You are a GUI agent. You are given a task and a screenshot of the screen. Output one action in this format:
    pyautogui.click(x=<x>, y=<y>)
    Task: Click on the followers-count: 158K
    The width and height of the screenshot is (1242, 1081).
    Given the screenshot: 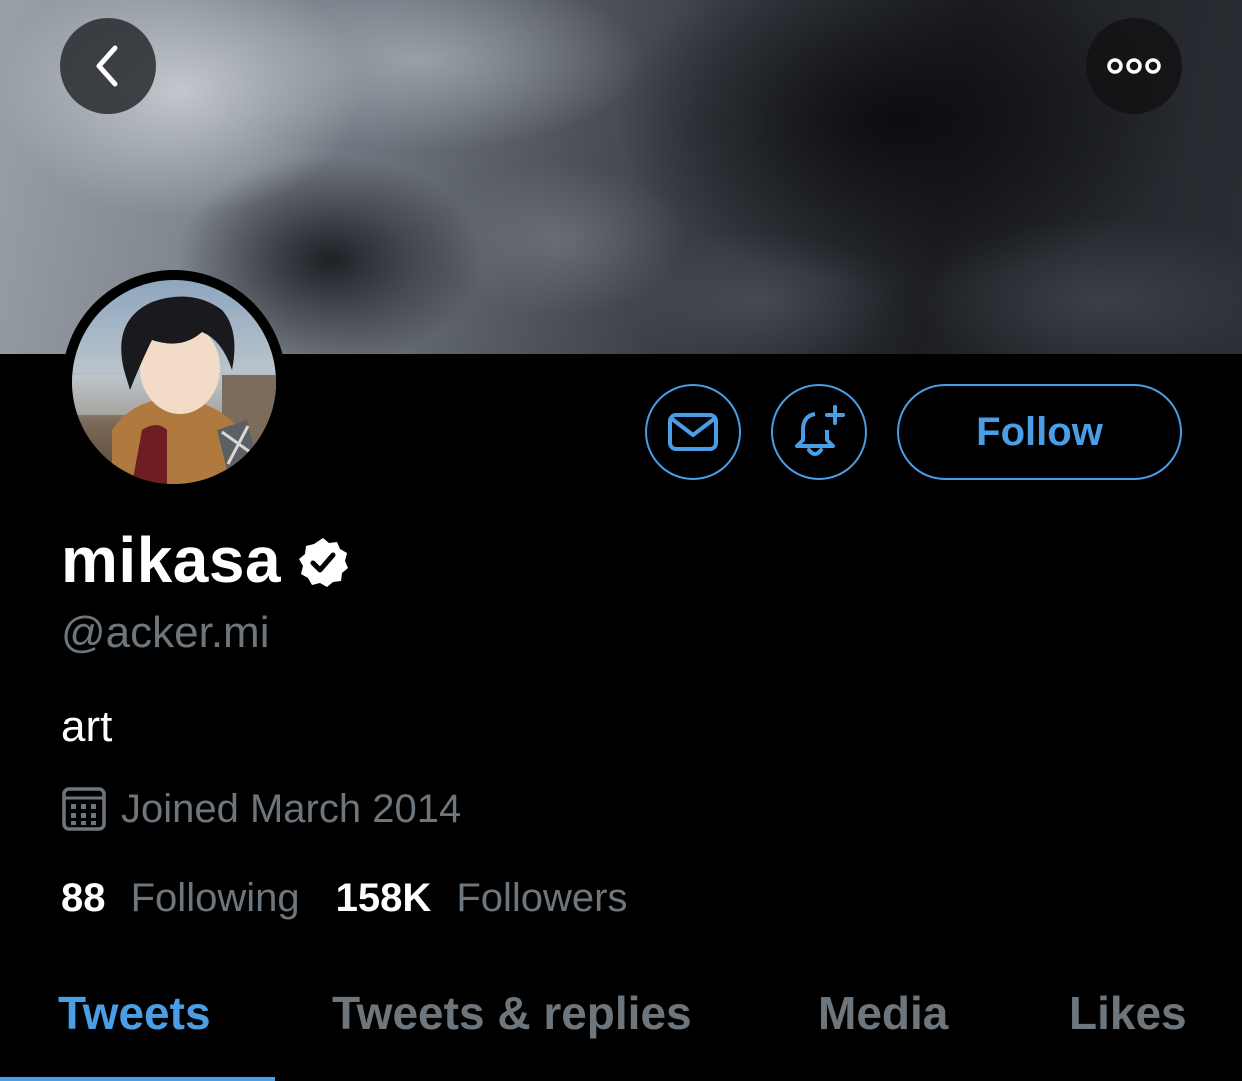 What is the action you would take?
    pyautogui.click(x=383, y=898)
    